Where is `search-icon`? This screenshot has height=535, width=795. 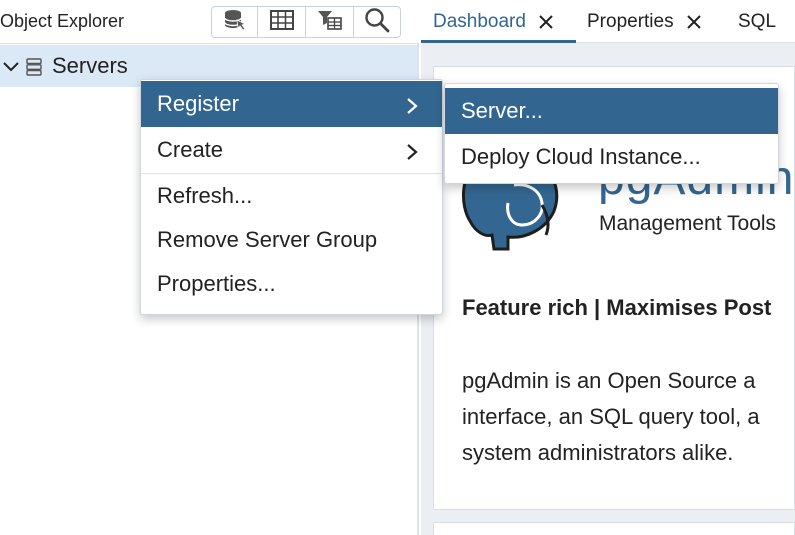
search-icon is located at coordinates (377, 22).